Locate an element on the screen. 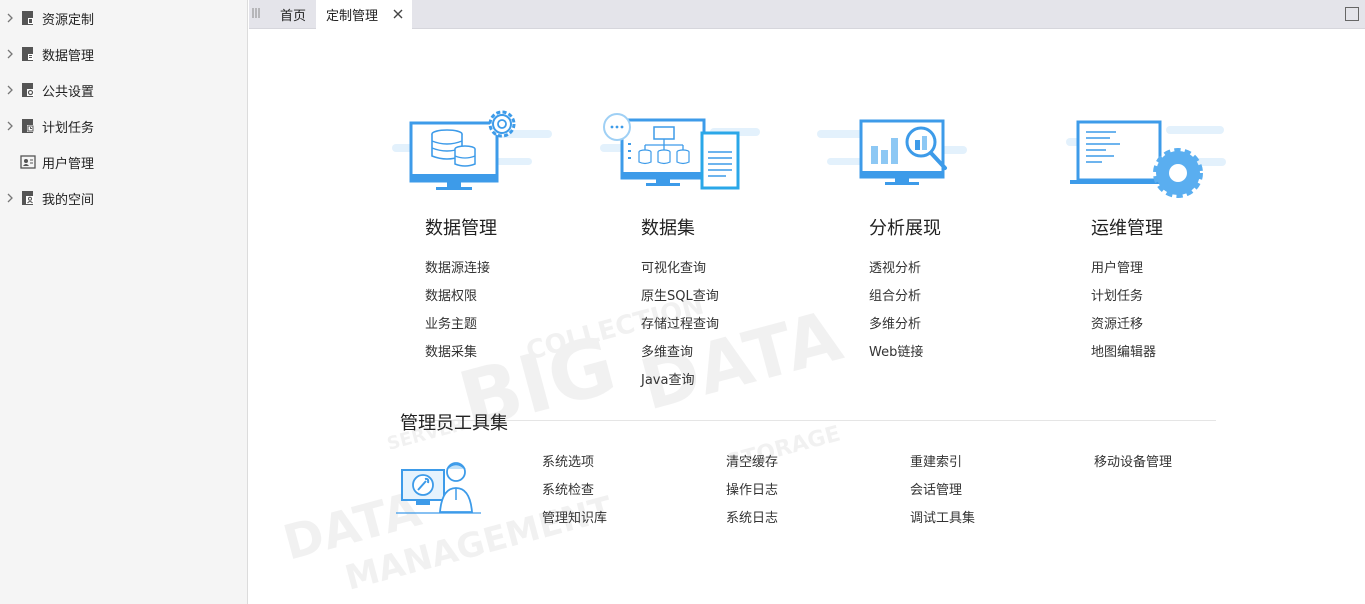 This screenshot has height=604, width=1365. sidebar-item-data: 数据管理 is located at coordinates (123, 54).